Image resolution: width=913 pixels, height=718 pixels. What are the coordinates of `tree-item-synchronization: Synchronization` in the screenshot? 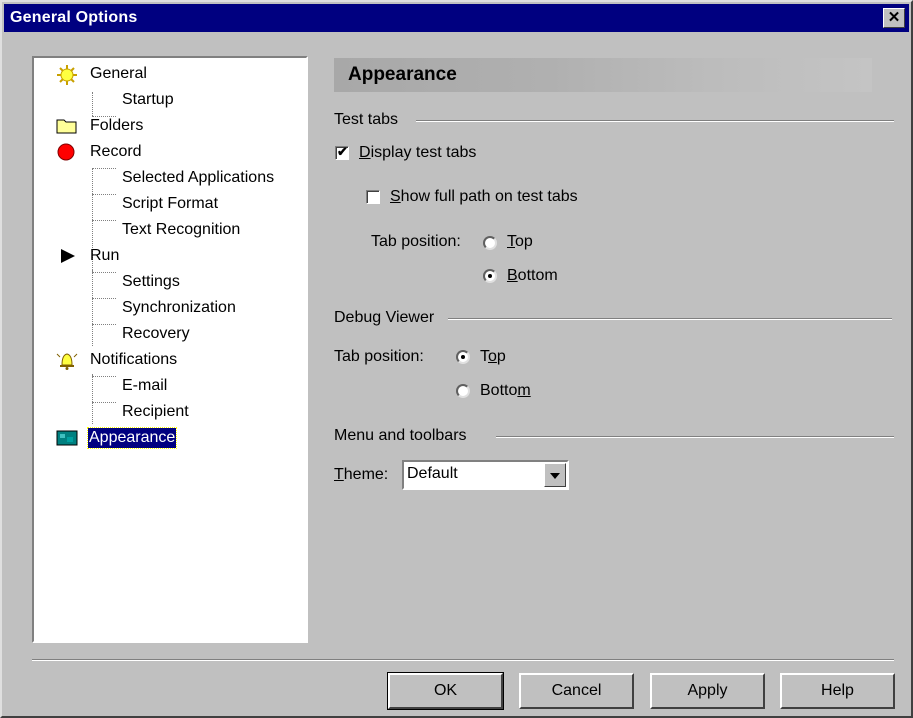 It's located at (179, 308).